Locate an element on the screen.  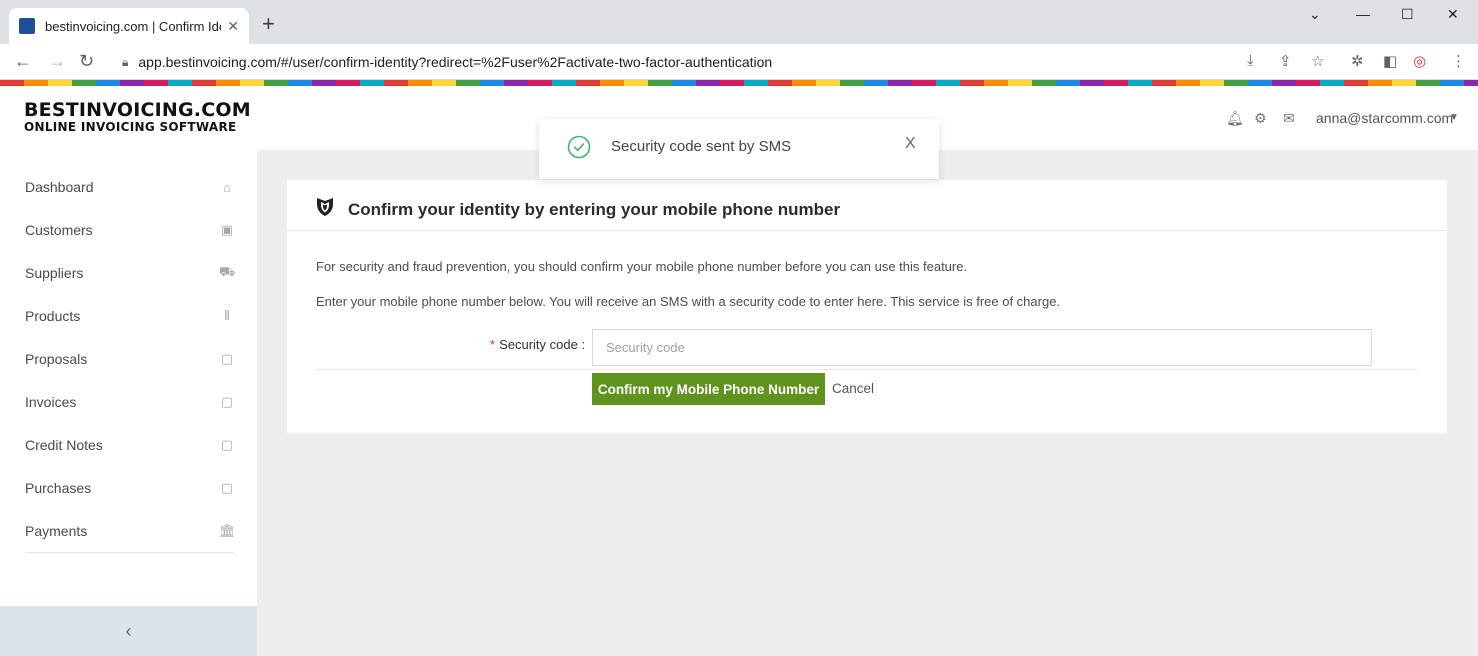
security-code-label: * Security code : is located at coordinates (538, 344).